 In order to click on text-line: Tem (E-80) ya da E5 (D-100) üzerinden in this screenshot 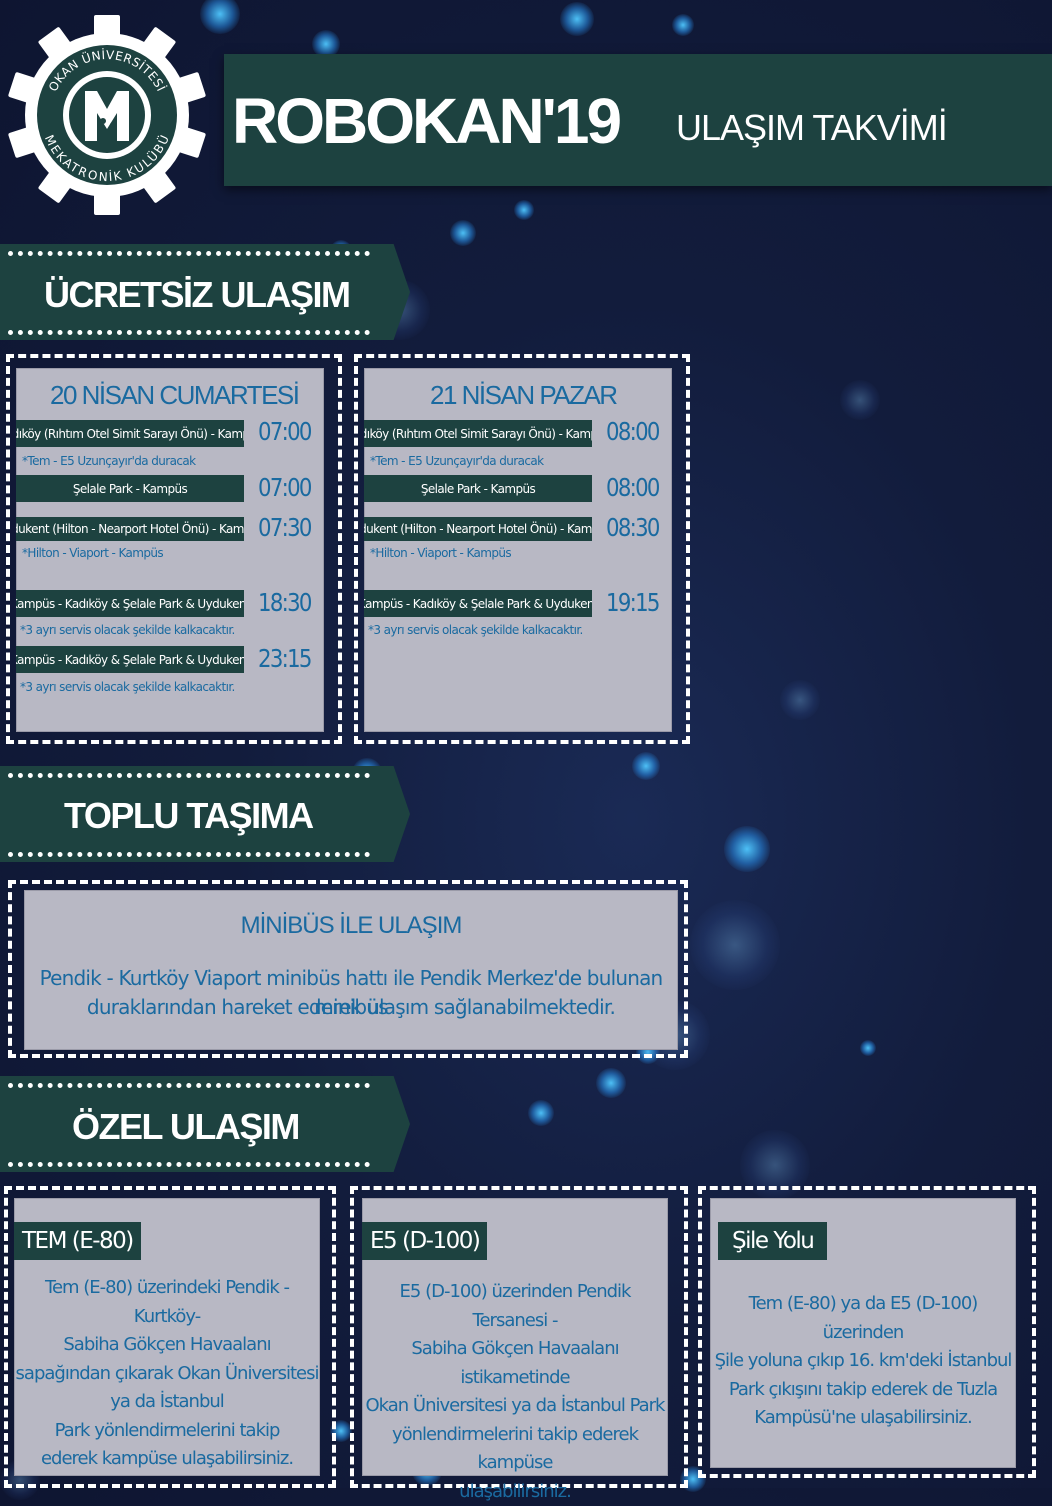, I will do `click(863, 1318)`.